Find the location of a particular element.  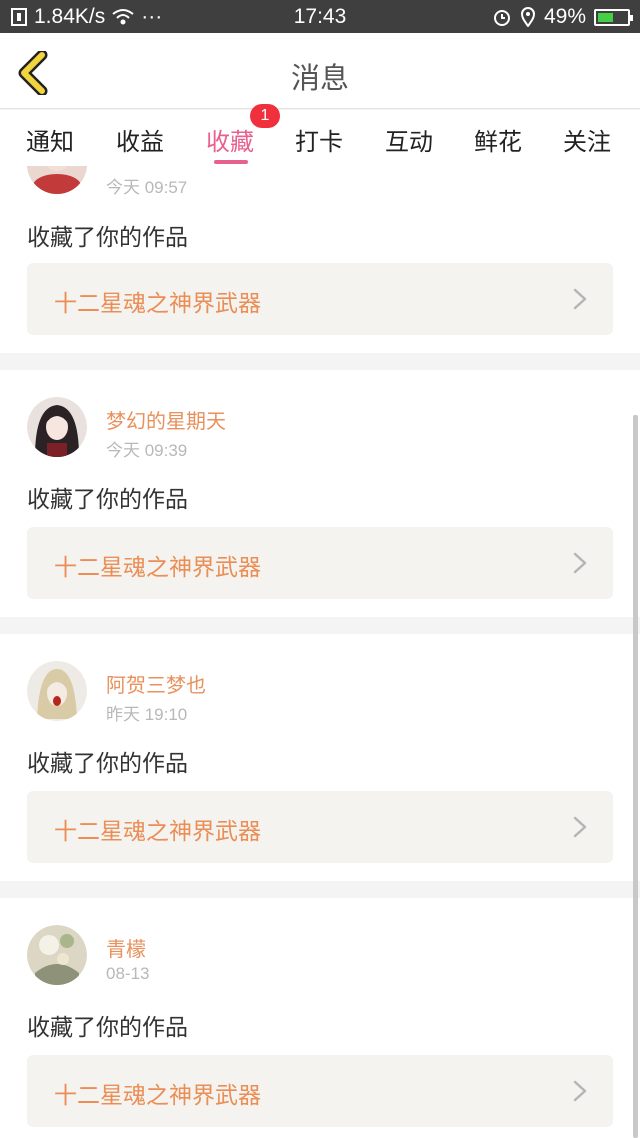

tab-flowers: 鲜花 is located at coordinates (498, 139).